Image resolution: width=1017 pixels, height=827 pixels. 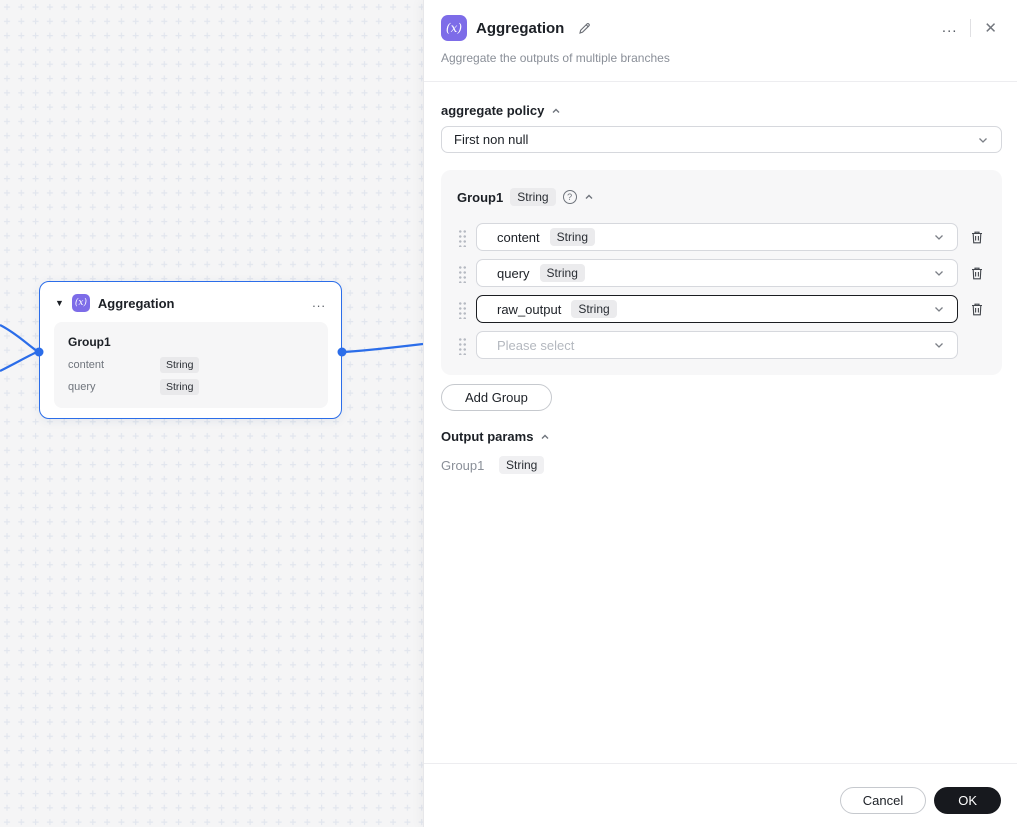 I want to click on cancel-button: Cancel, so click(x=883, y=800).